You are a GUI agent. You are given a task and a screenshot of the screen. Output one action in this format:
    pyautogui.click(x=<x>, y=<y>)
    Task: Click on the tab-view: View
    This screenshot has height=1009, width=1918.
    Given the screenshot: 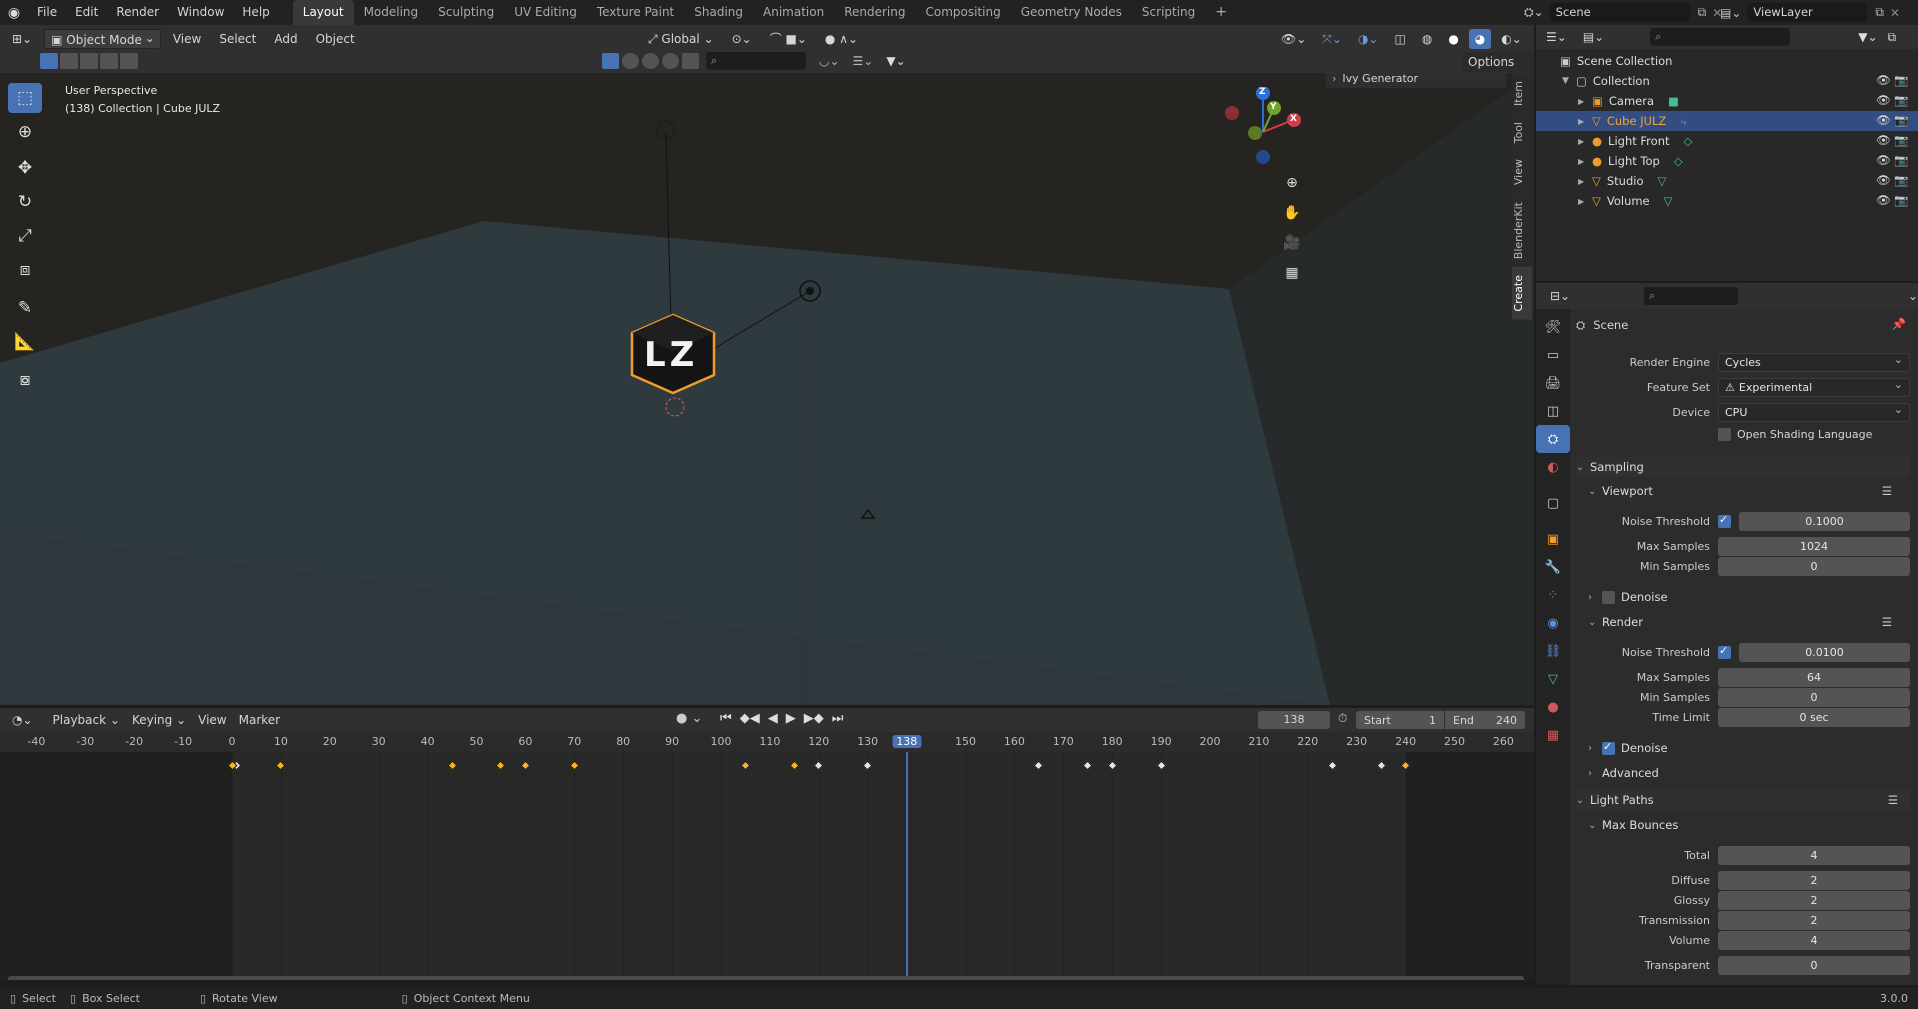 What is the action you would take?
    pyautogui.click(x=1522, y=172)
    